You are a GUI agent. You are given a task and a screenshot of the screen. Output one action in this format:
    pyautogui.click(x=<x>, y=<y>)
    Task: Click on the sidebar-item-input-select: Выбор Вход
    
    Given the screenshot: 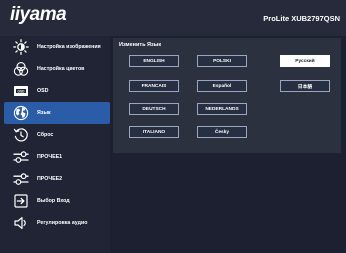 What is the action you would take?
    pyautogui.click(x=55, y=201)
    